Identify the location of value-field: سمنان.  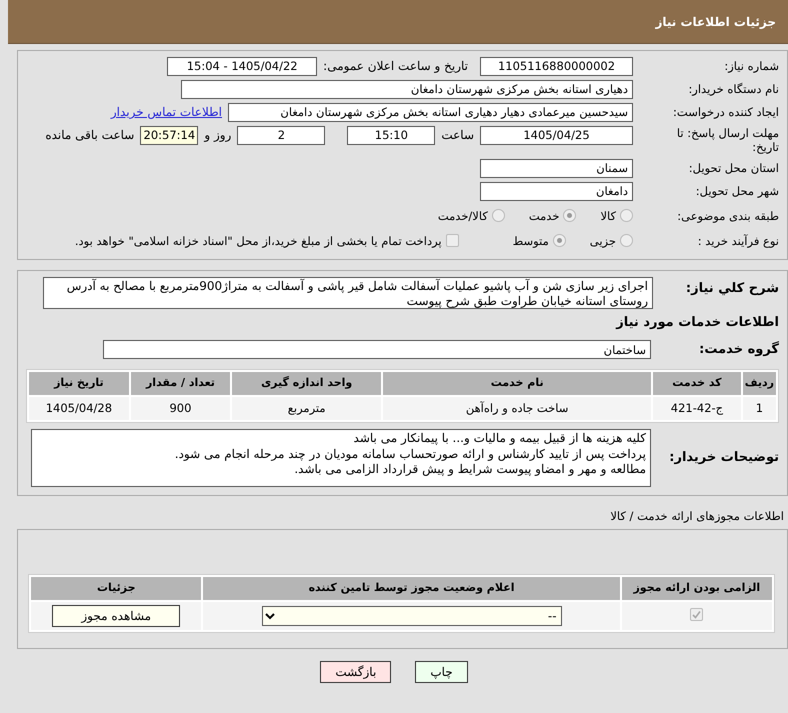
(556, 168).